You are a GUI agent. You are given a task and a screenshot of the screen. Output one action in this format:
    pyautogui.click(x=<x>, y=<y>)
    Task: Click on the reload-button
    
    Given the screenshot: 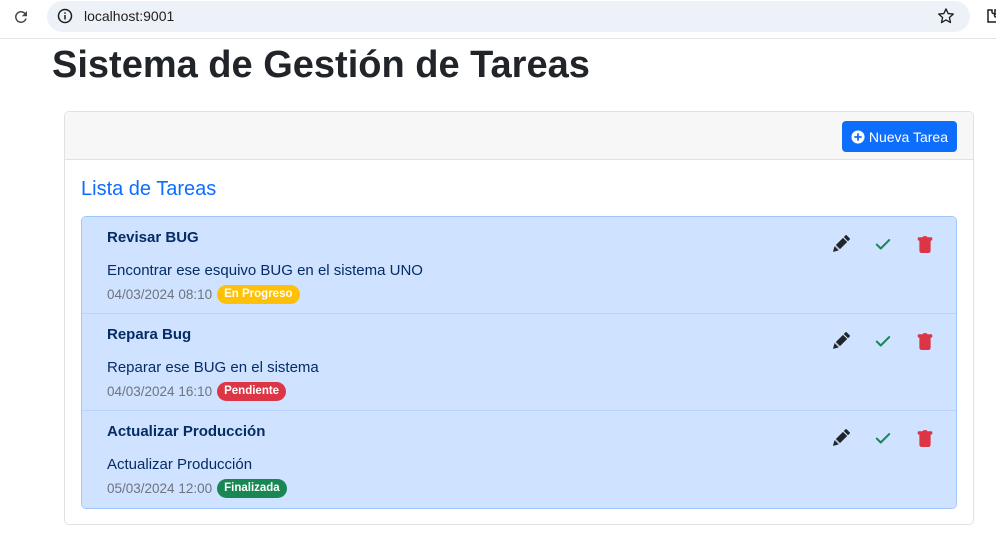 What is the action you would take?
    pyautogui.click(x=21, y=17)
    